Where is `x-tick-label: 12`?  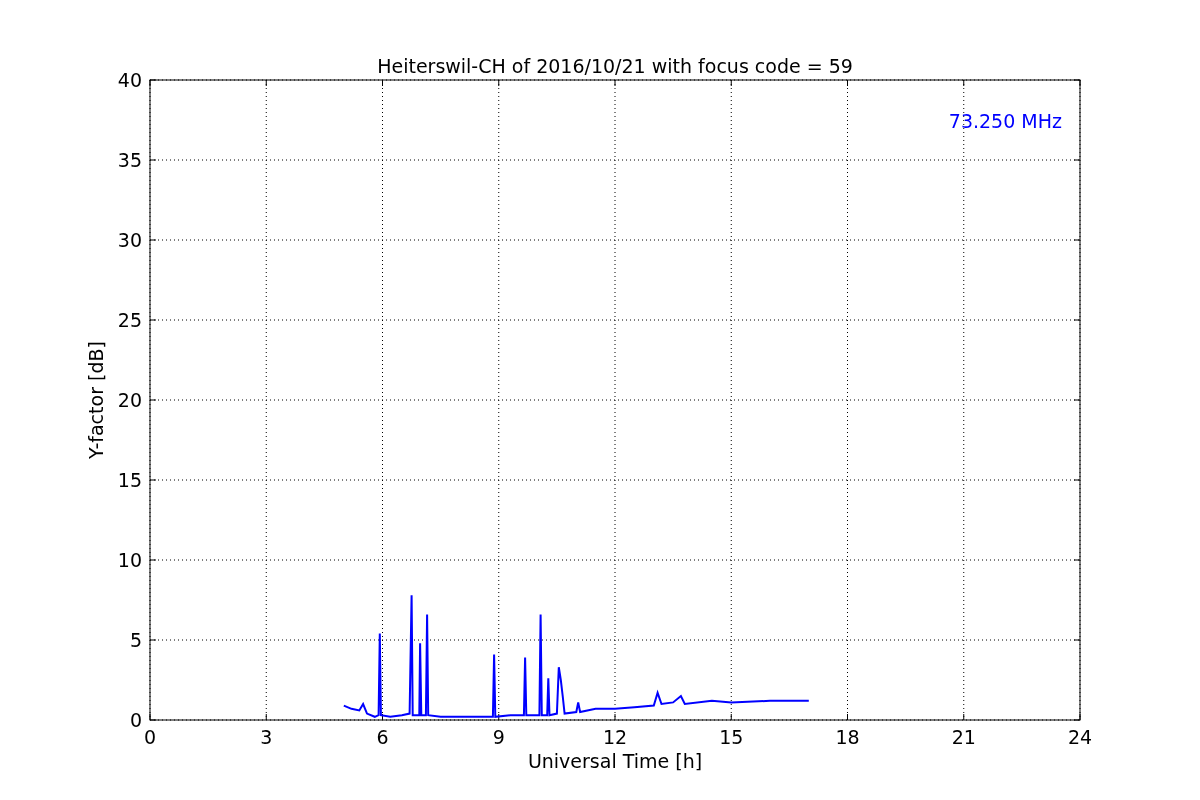
x-tick-label: 12 is located at coordinates (615, 737).